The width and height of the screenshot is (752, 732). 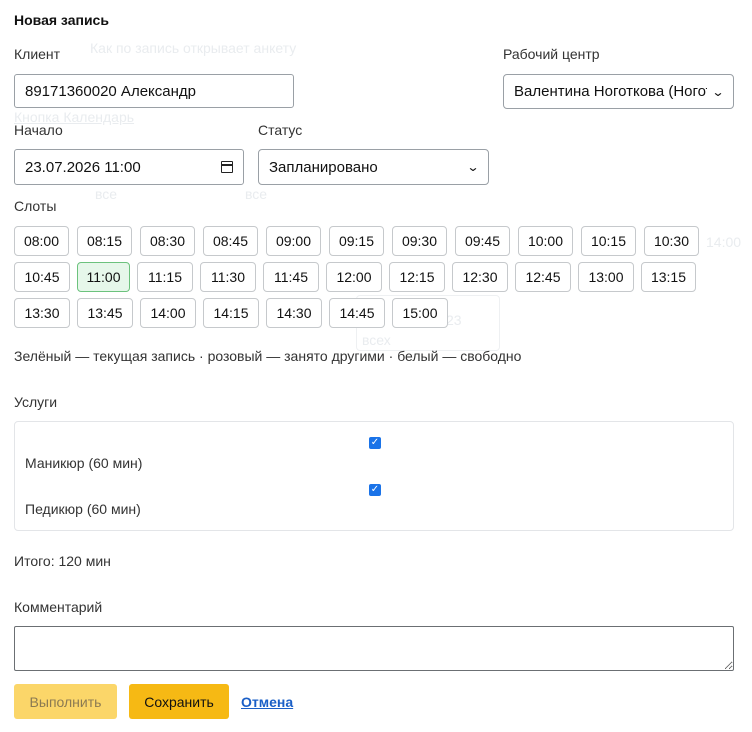 I want to click on calendar-icon, so click(x=227, y=167).